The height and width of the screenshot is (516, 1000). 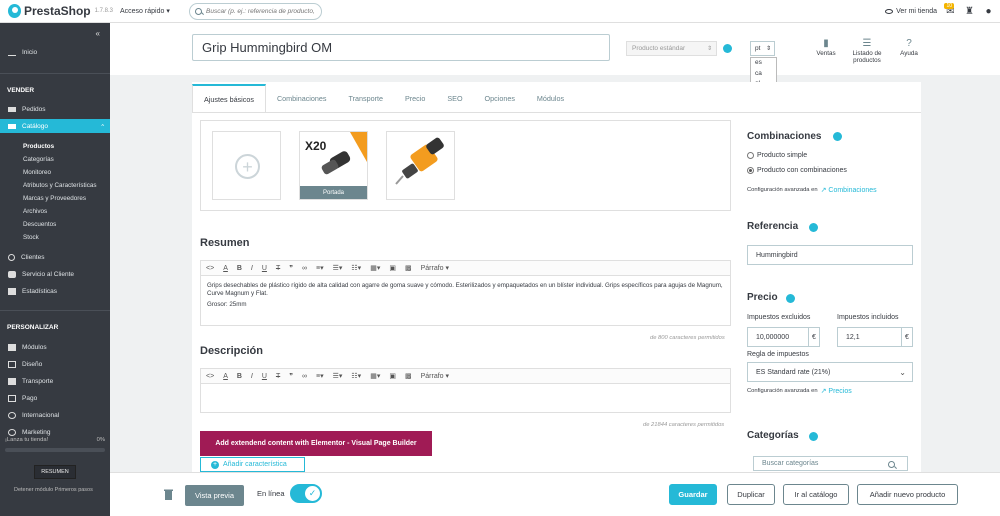 I want to click on sidebar-sub-brands: Marcas y Proveedores, so click(x=54, y=198).